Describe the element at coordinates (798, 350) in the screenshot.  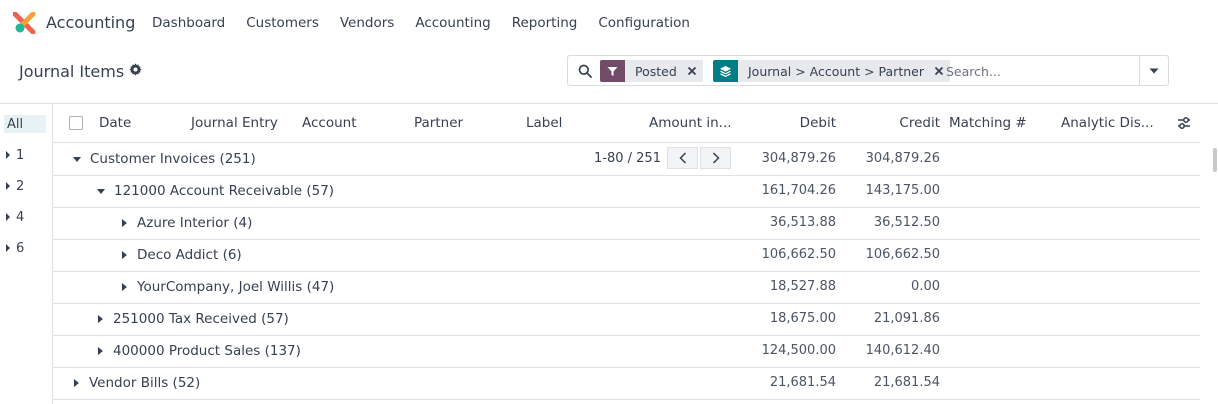
I see `group-debit: 124,500.00` at that location.